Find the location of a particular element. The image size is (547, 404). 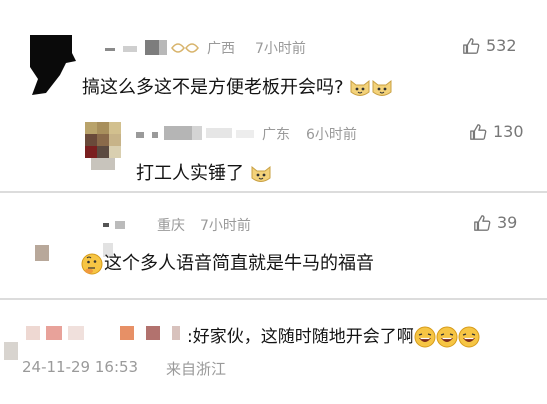

like-button: 130 is located at coordinates (496, 131).